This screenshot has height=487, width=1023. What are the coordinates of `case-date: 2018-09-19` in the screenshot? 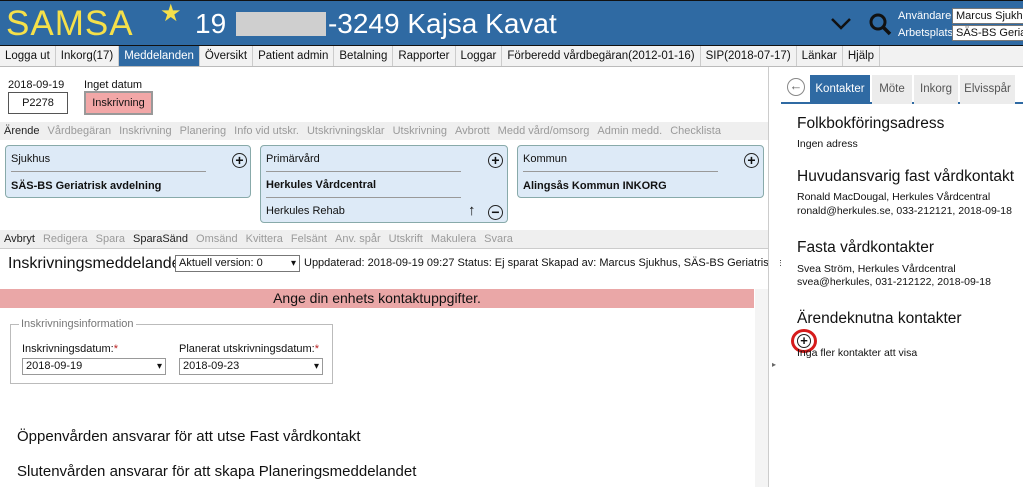 It's located at (36, 85).